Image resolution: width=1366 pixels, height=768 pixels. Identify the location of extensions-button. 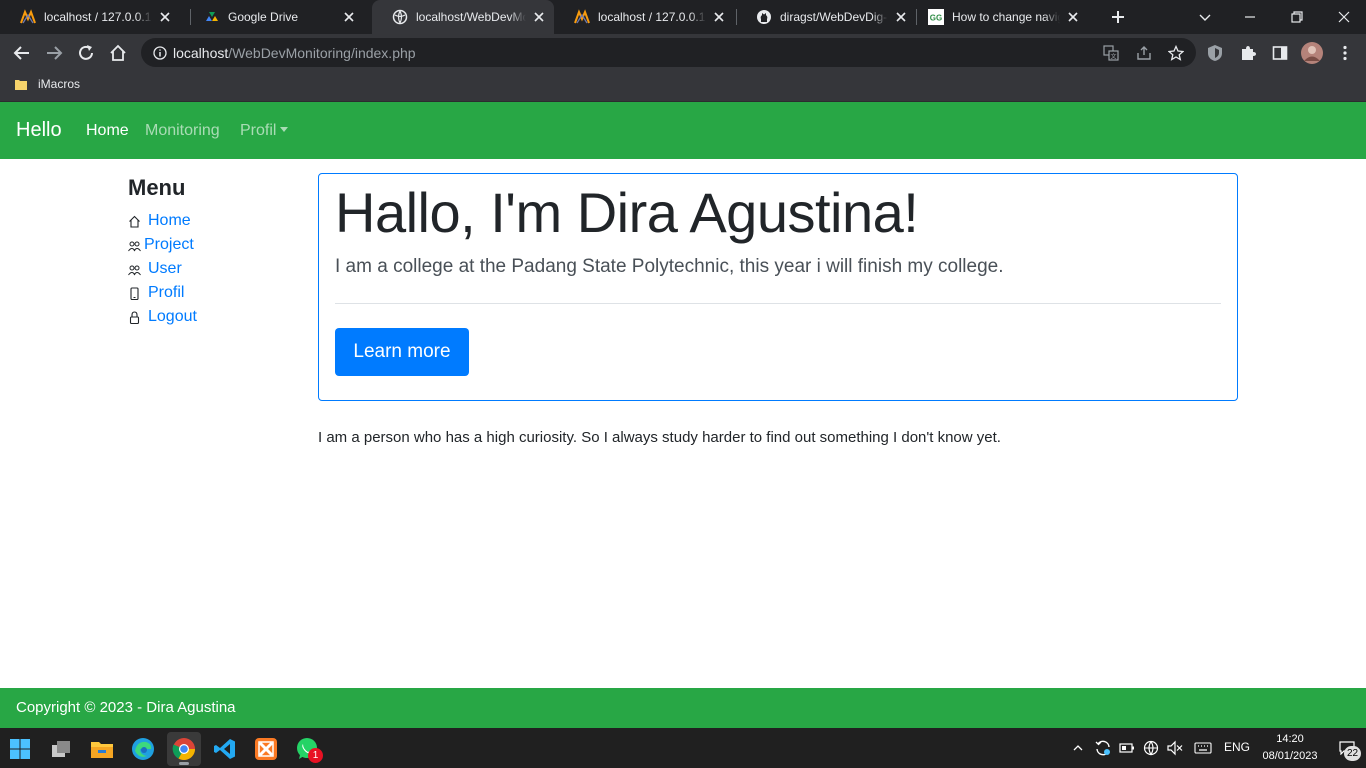
(1248, 53).